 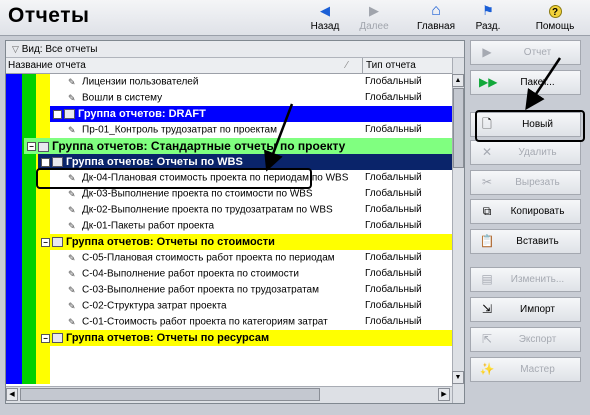 I want to click on arrow-to-wbs-group, so click(x=278, y=137).